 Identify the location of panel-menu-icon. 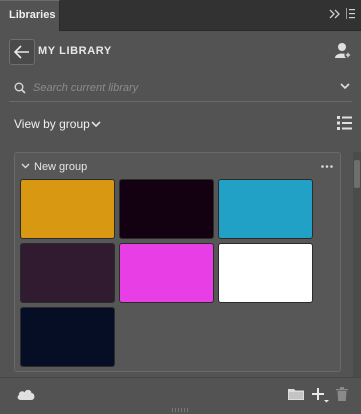
(350, 13).